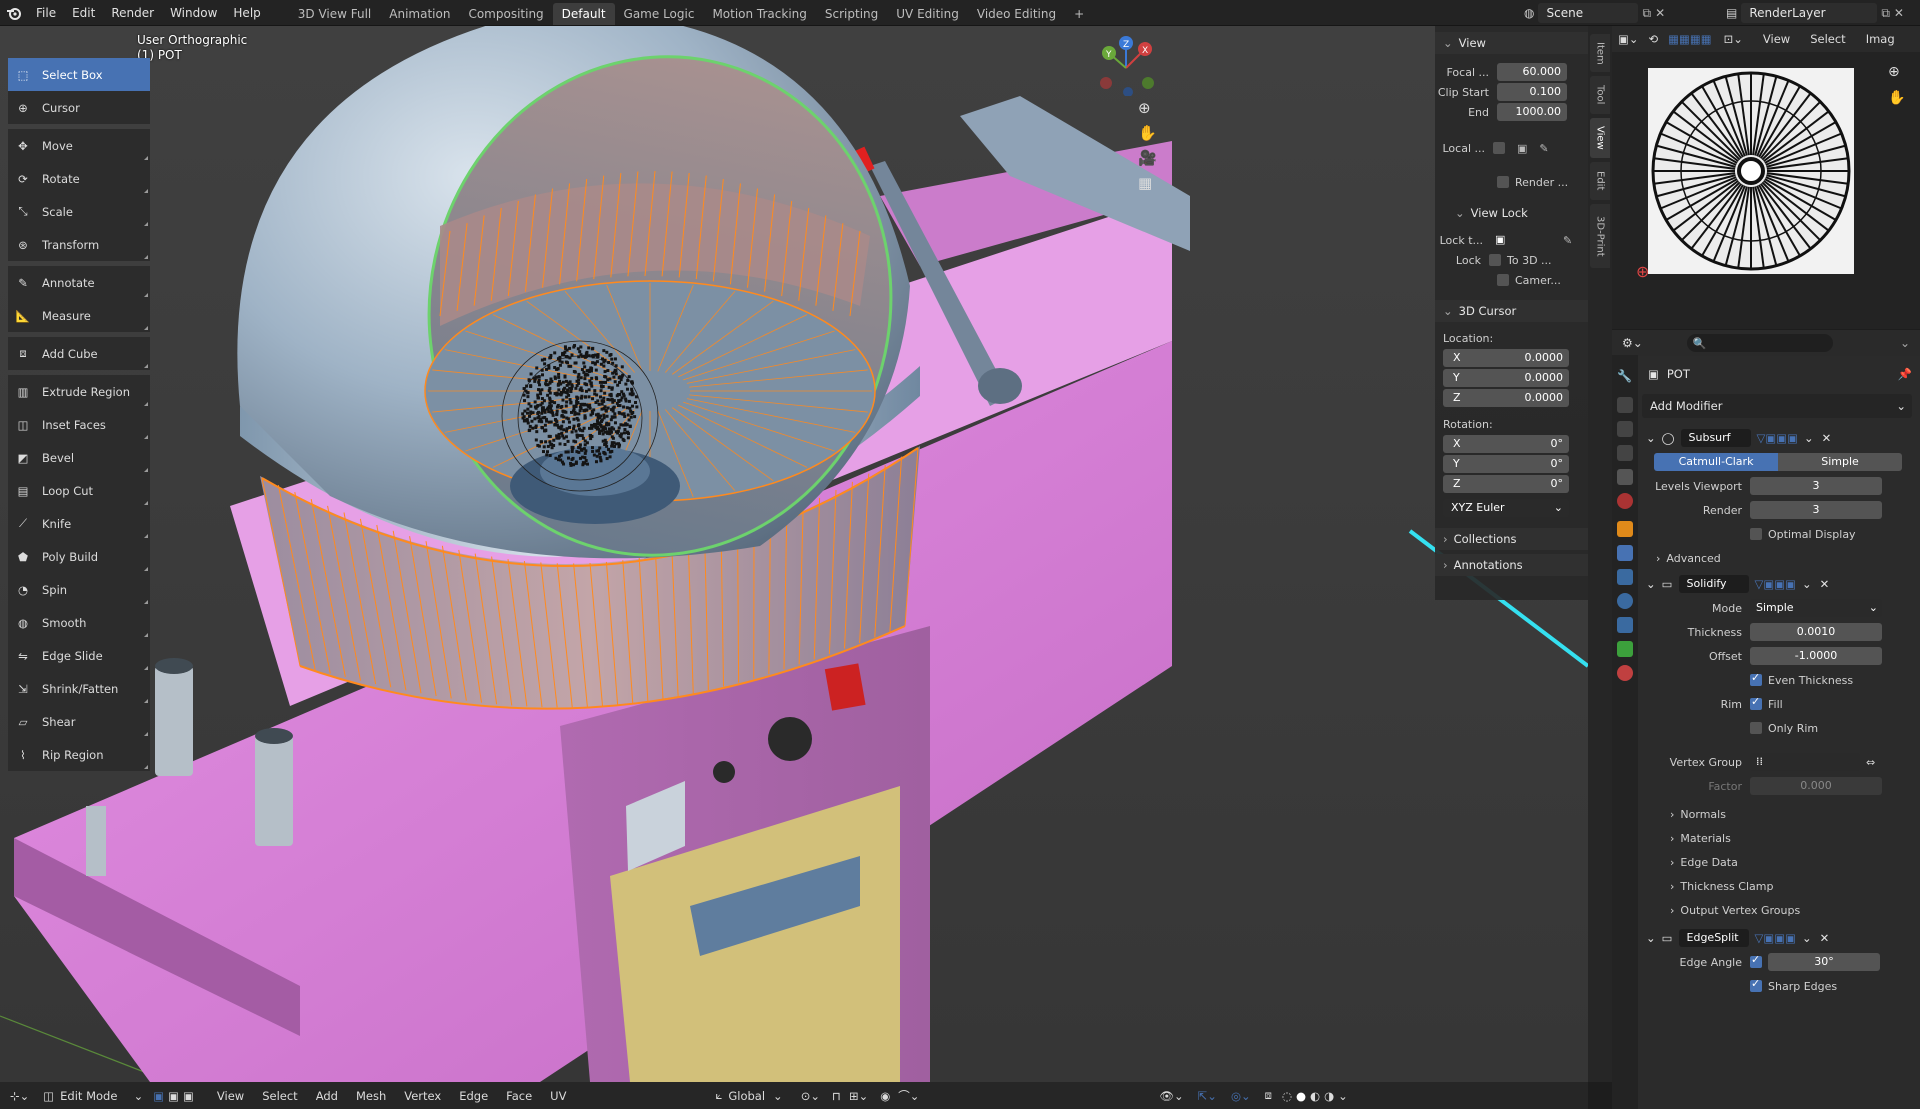  I want to click on image-menu-image: Imag, so click(1880, 39).